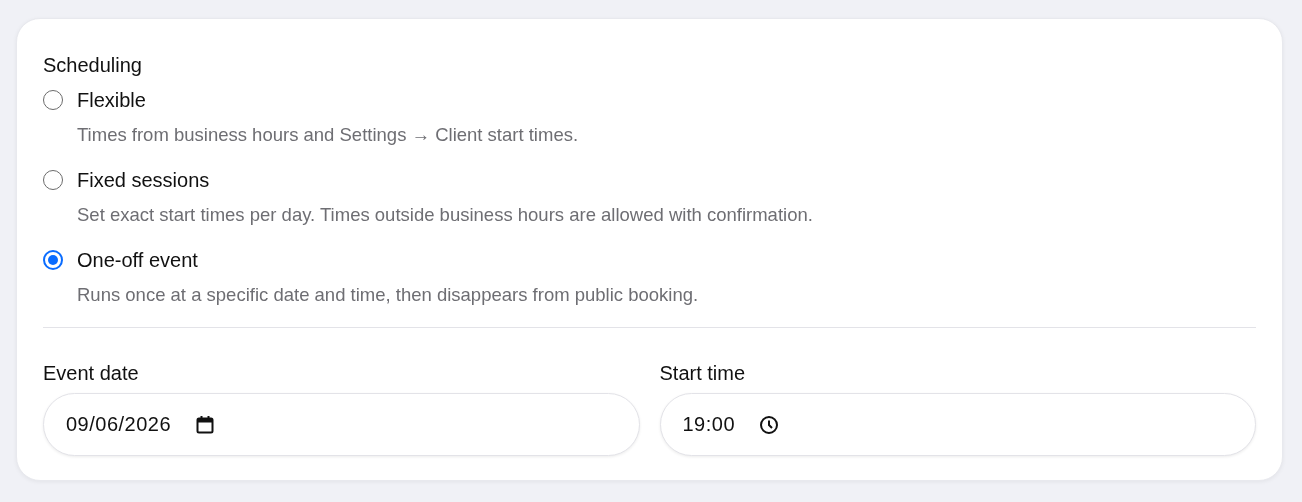  I want to click on option-description: Times from business hours and Settings → Client start times., so click(328, 135).